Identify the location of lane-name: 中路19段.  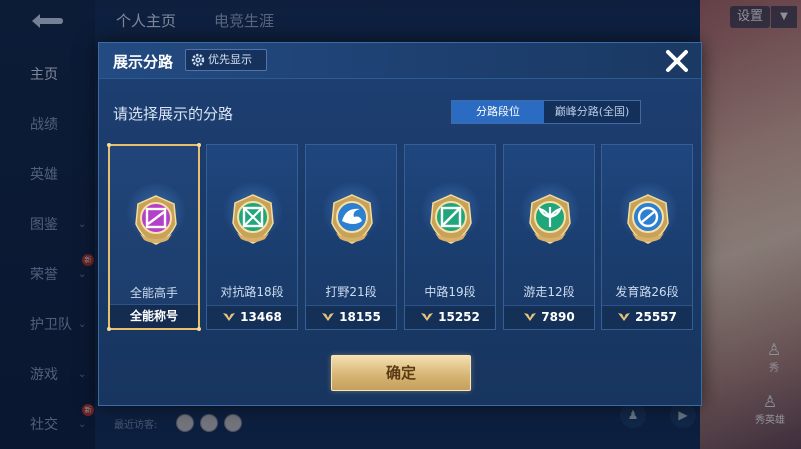
(450, 292).